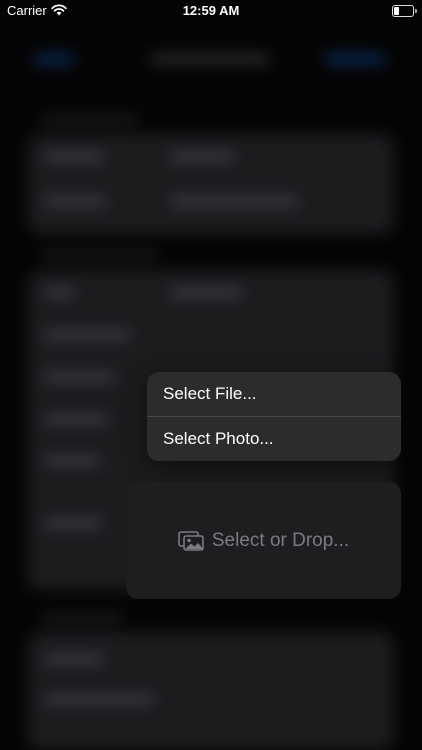 The height and width of the screenshot is (750, 422). What do you see at coordinates (355, 59) in the screenshot?
I see `blurred-nav-action` at bounding box center [355, 59].